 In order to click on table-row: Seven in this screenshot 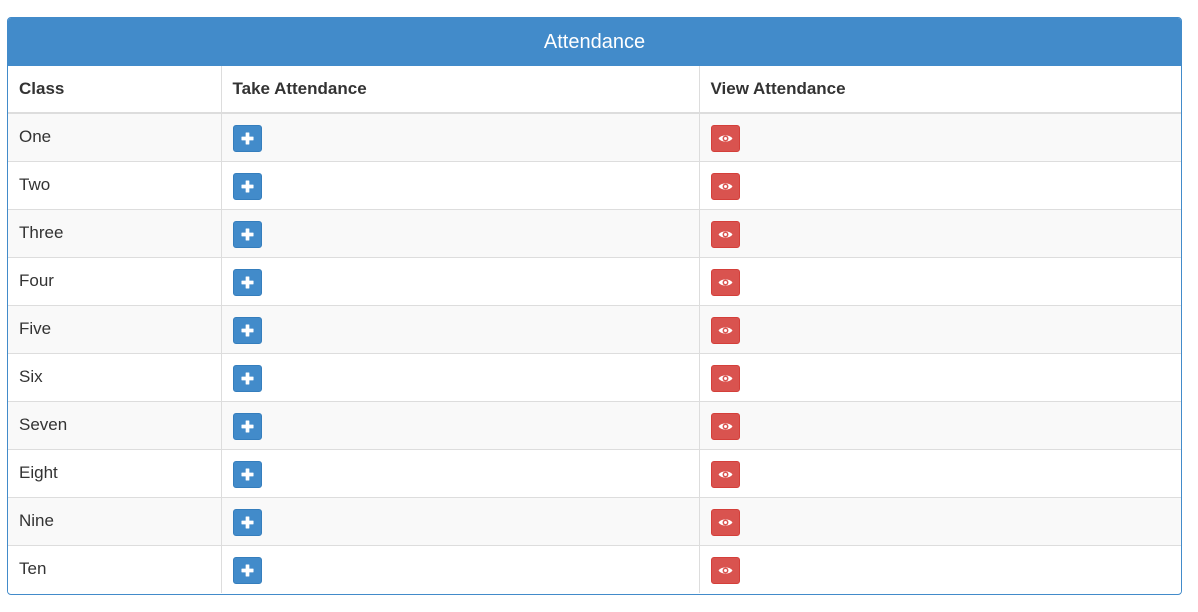, I will do `click(594, 424)`.